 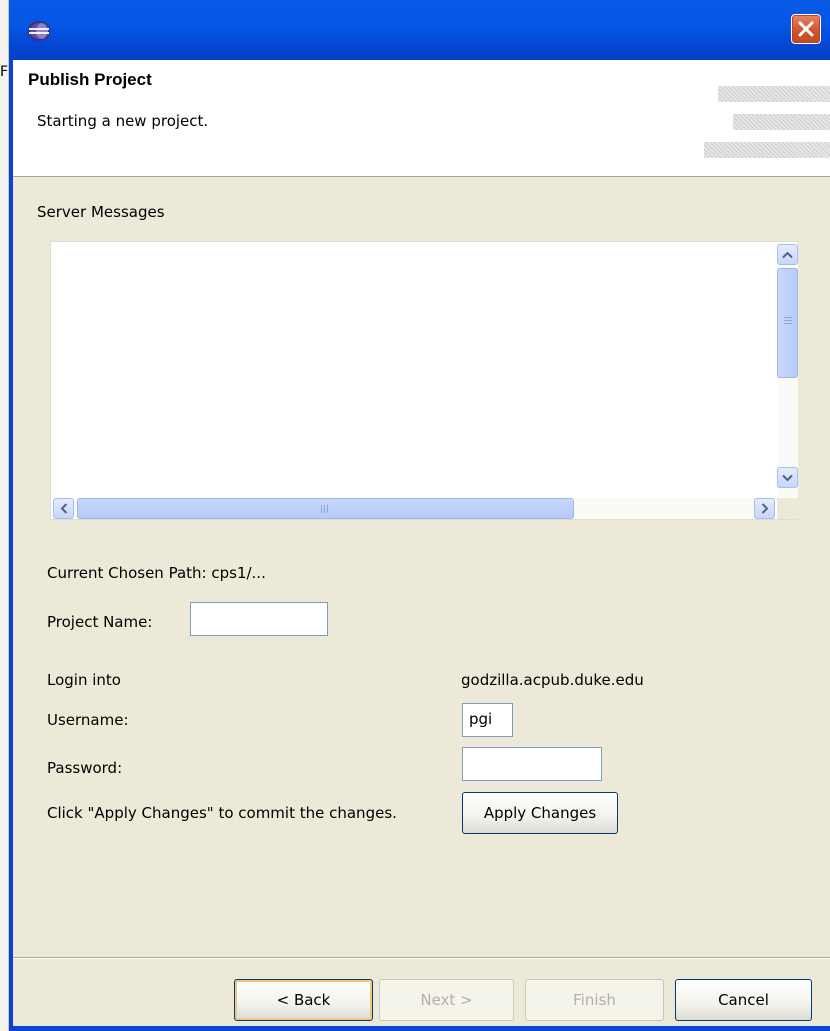 What do you see at coordinates (85, 768) in the screenshot?
I see `password-label: Password:` at bounding box center [85, 768].